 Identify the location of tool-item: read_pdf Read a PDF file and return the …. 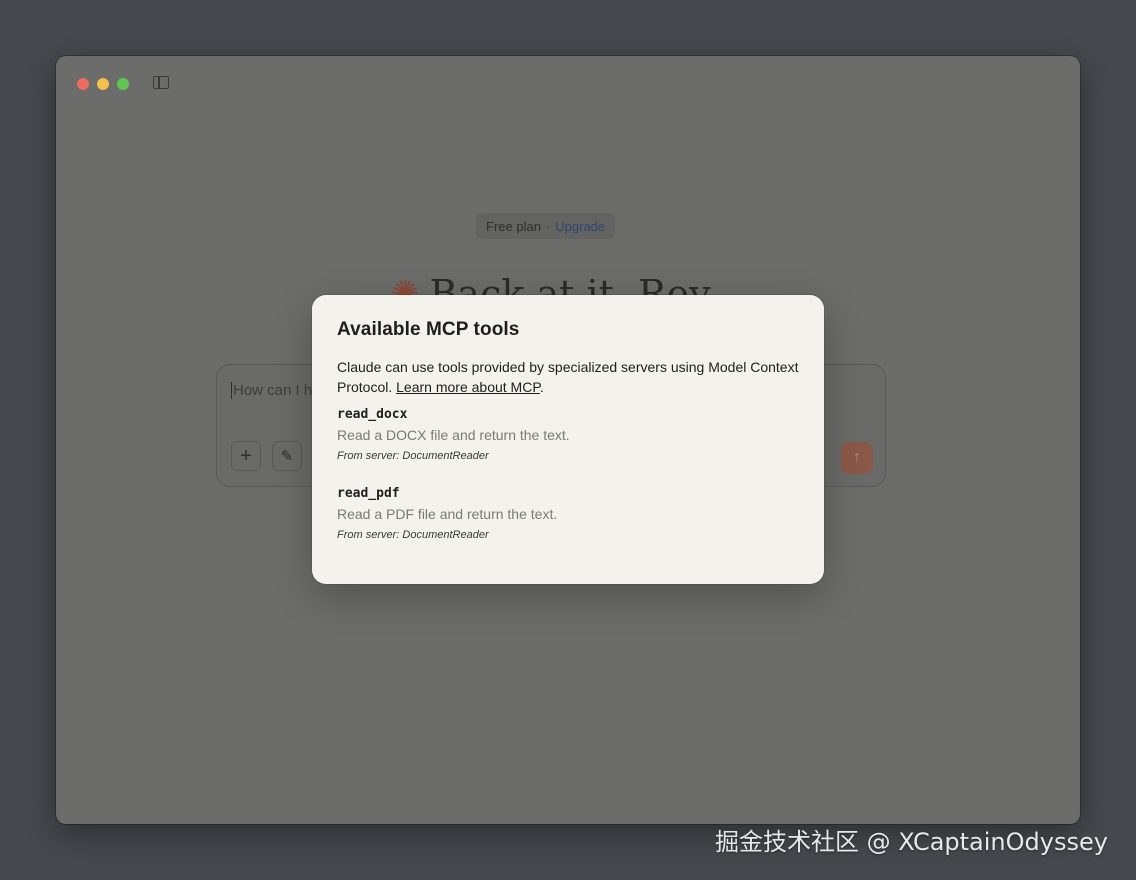
(568, 515).